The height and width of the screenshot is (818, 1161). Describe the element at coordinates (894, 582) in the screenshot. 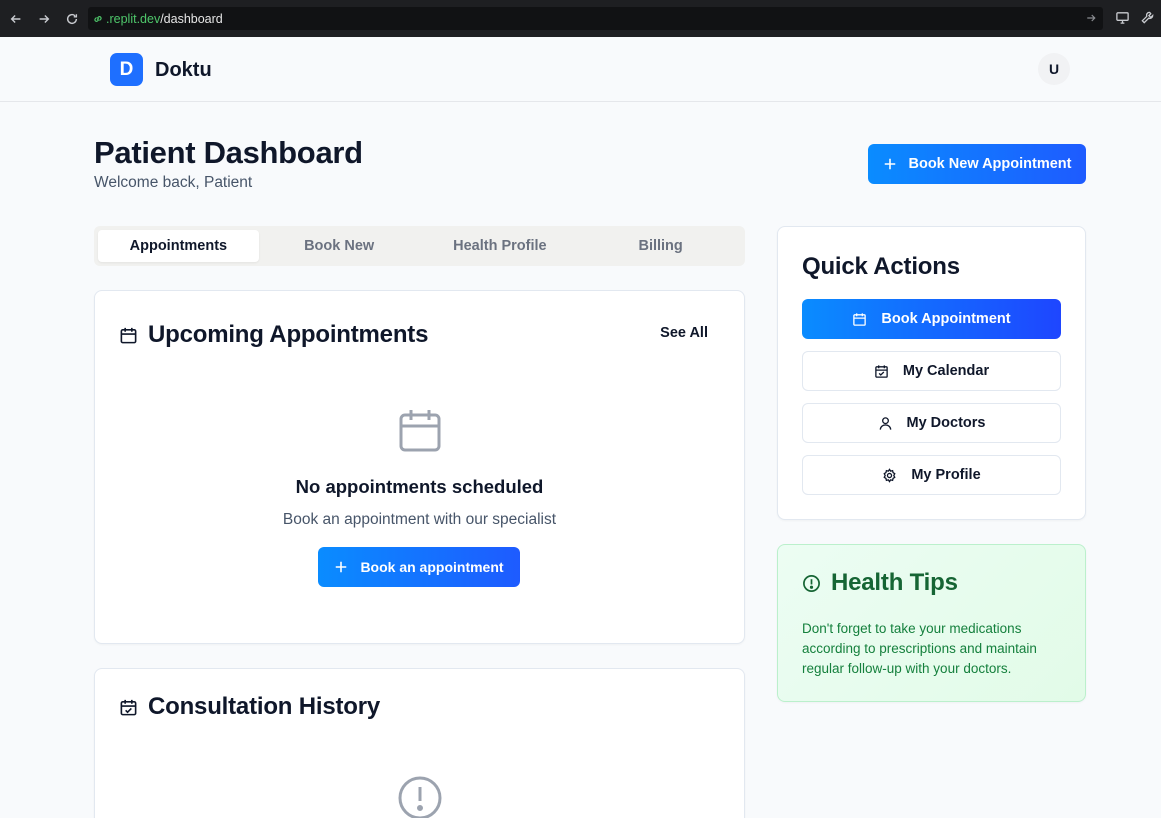

I see `health-tips-title: Health Tips` at that location.